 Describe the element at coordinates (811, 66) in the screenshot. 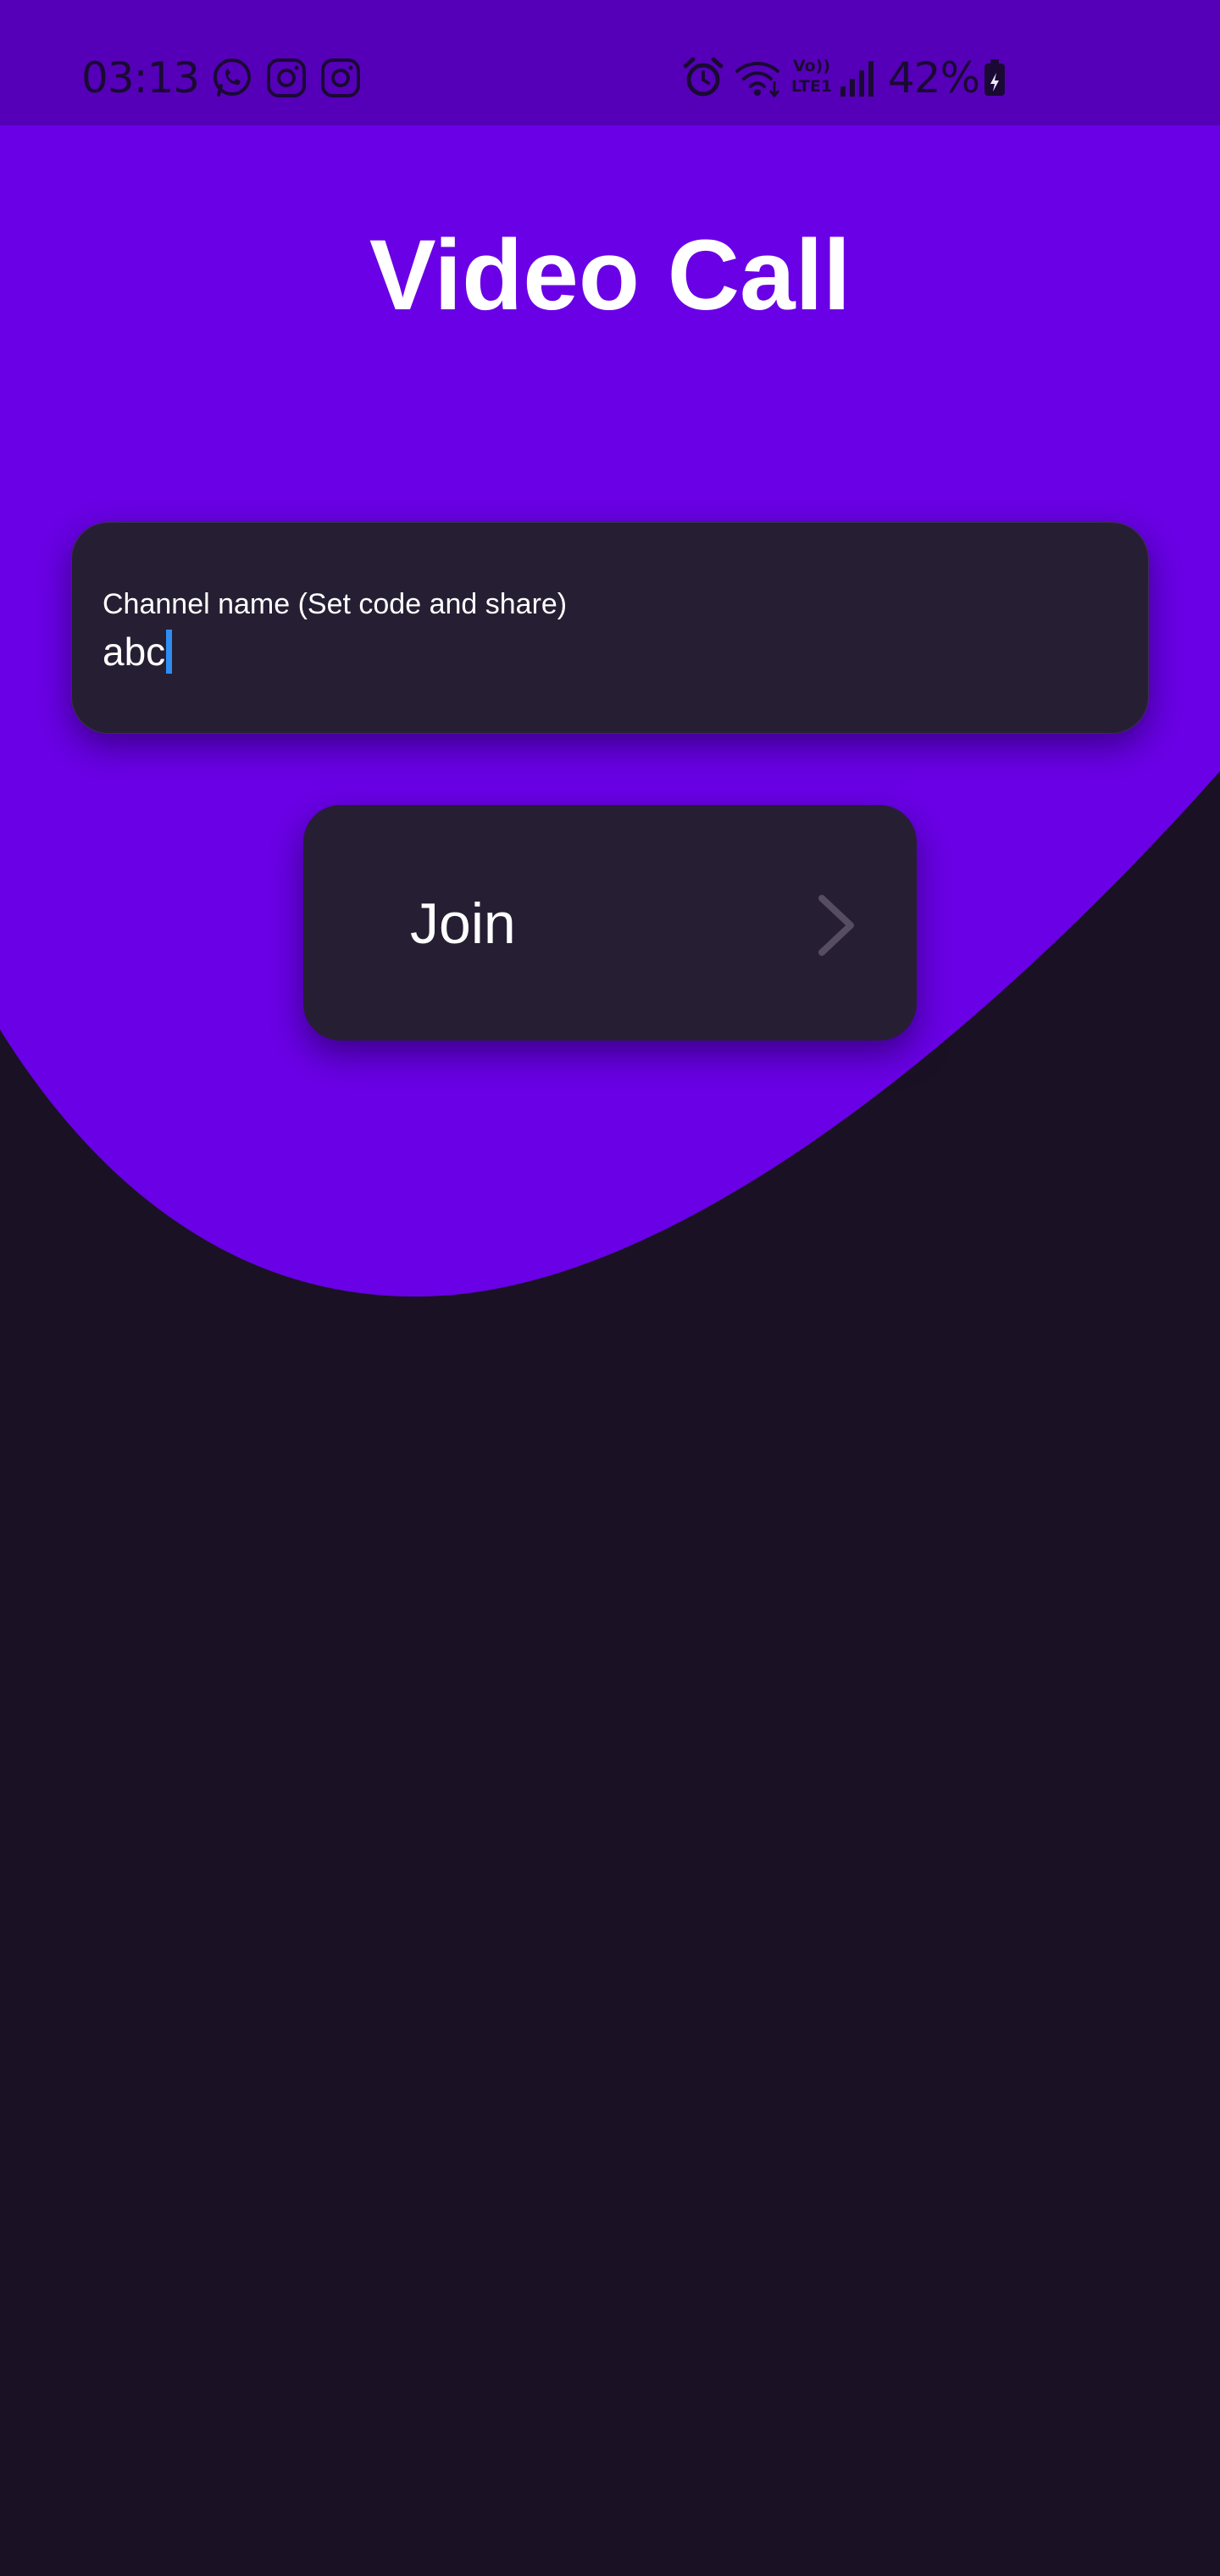

I see `volte-text: Vo))` at that location.